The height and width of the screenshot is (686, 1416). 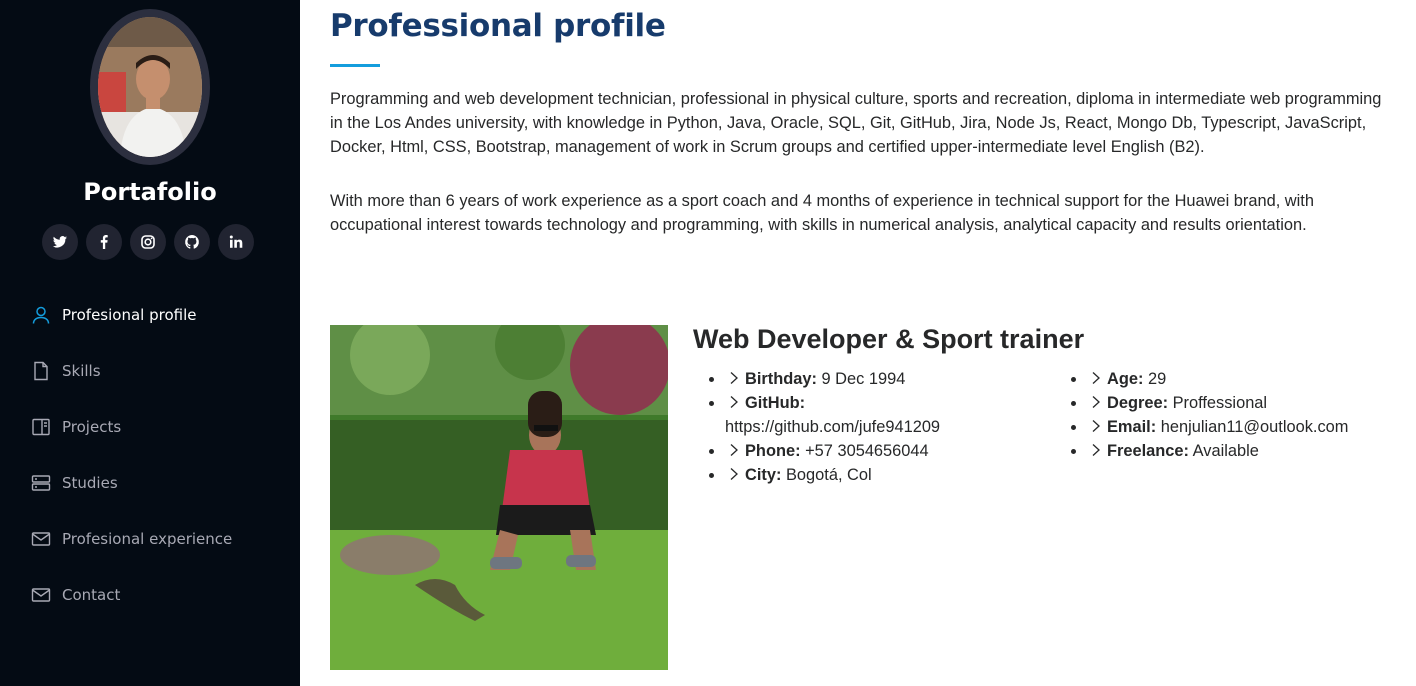 I want to click on nav-item-label: Projects, so click(x=92, y=427).